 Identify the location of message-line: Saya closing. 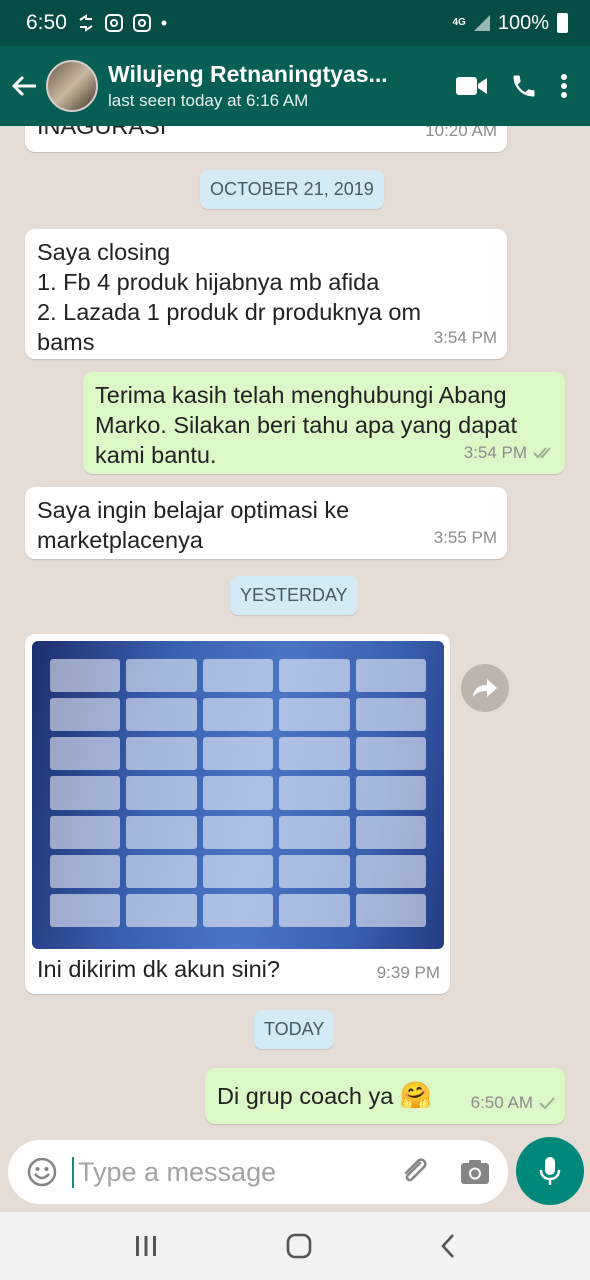
(104, 252).